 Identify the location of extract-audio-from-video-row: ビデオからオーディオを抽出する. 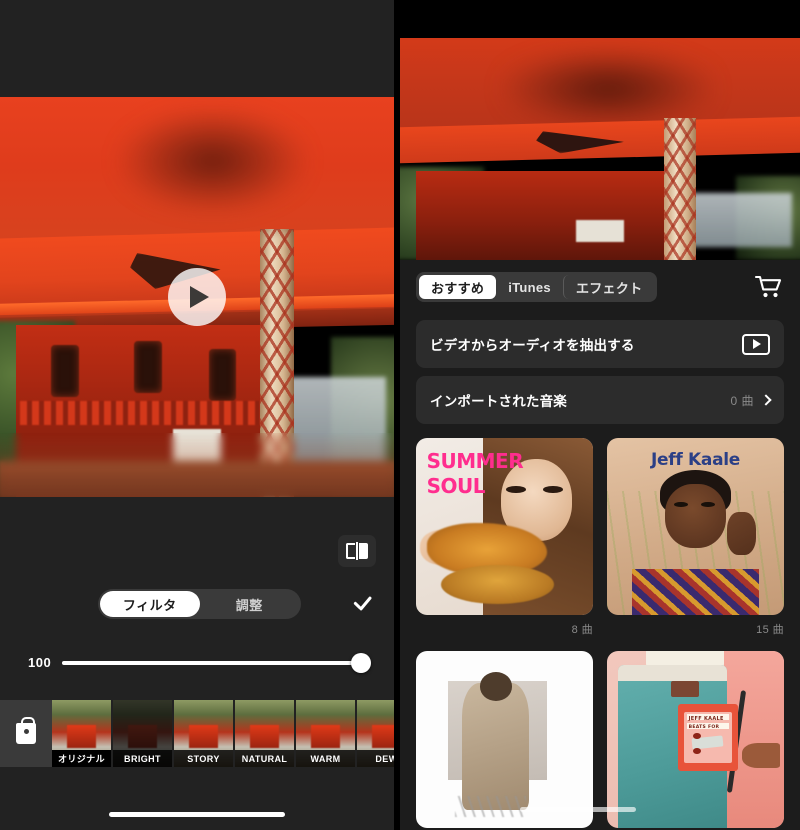
(600, 344).